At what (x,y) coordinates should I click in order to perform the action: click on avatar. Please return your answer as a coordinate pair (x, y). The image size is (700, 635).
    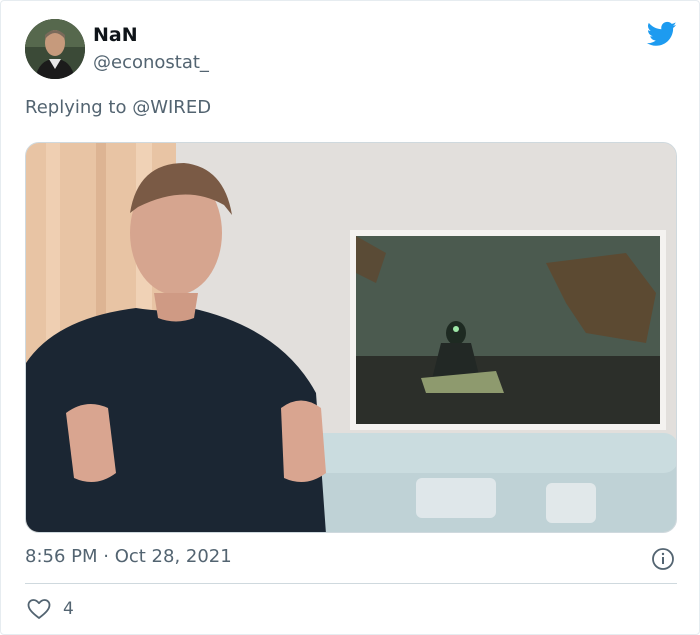
    Looking at the image, I should click on (55, 49).